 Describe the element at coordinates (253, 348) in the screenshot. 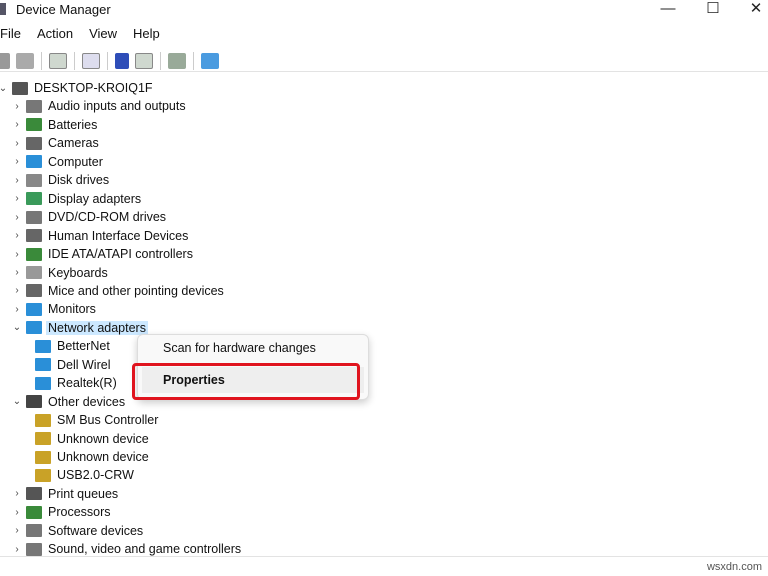

I see `menu-item-scan-hardware: Scan for hardware changes` at that location.